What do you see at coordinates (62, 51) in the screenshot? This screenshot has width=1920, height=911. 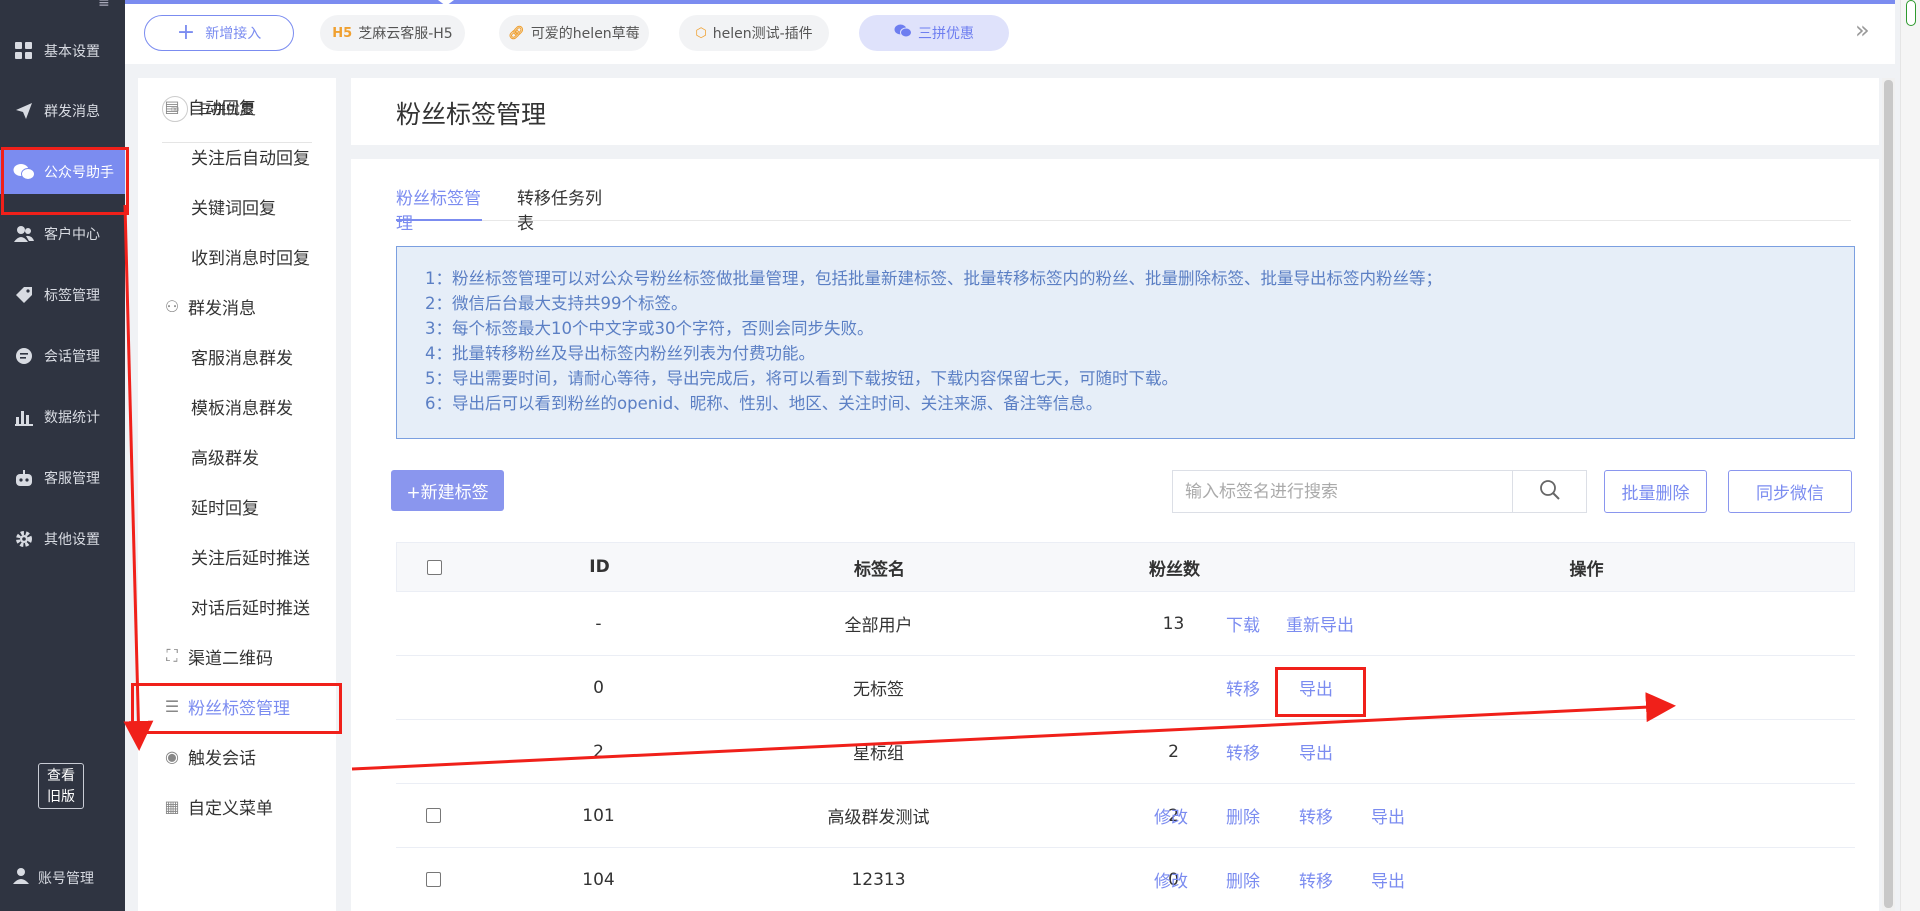 I see `nav-item-basic-settings: 基本设置` at bounding box center [62, 51].